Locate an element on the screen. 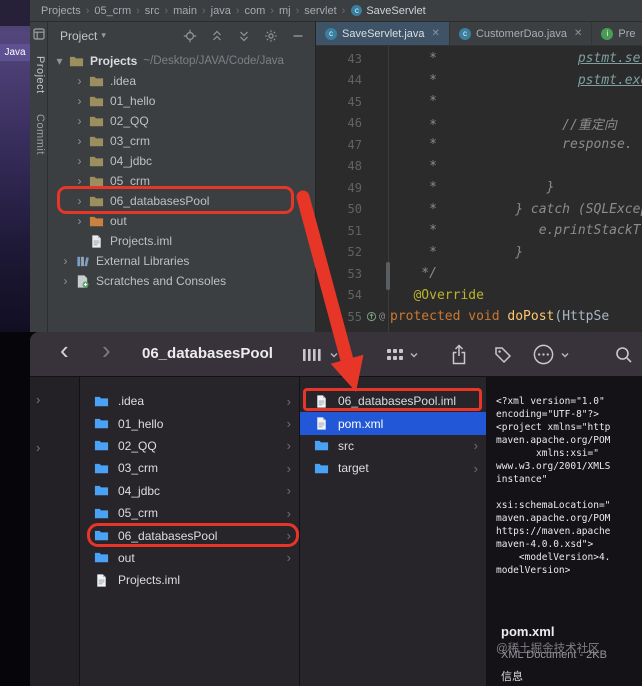  collapse-all-icon is located at coordinates (244, 36).